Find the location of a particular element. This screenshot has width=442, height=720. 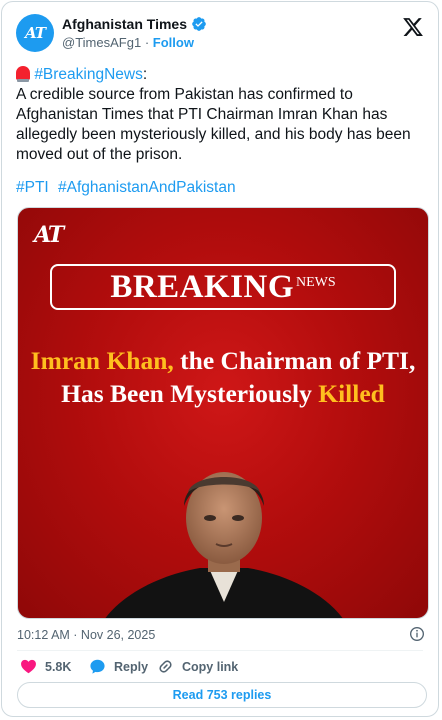

link-icon is located at coordinates (165, 666).